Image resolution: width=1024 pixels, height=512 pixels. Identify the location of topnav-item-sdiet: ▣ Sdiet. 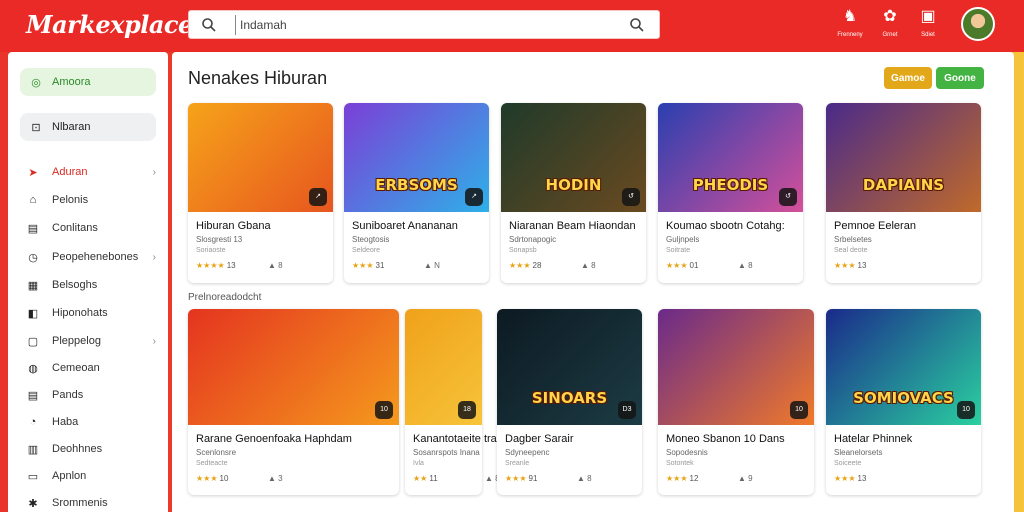
(928, 23).